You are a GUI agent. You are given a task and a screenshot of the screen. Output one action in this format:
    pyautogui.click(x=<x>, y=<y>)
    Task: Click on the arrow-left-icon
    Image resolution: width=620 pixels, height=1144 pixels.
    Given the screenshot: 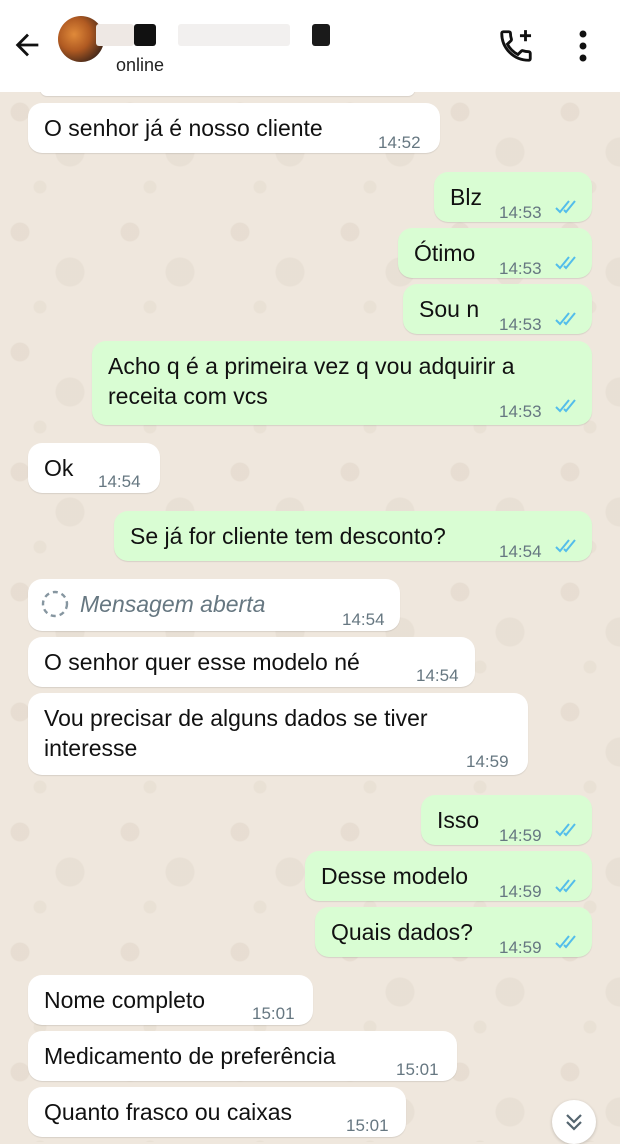 What is the action you would take?
    pyautogui.click(x=27, y=45)
    